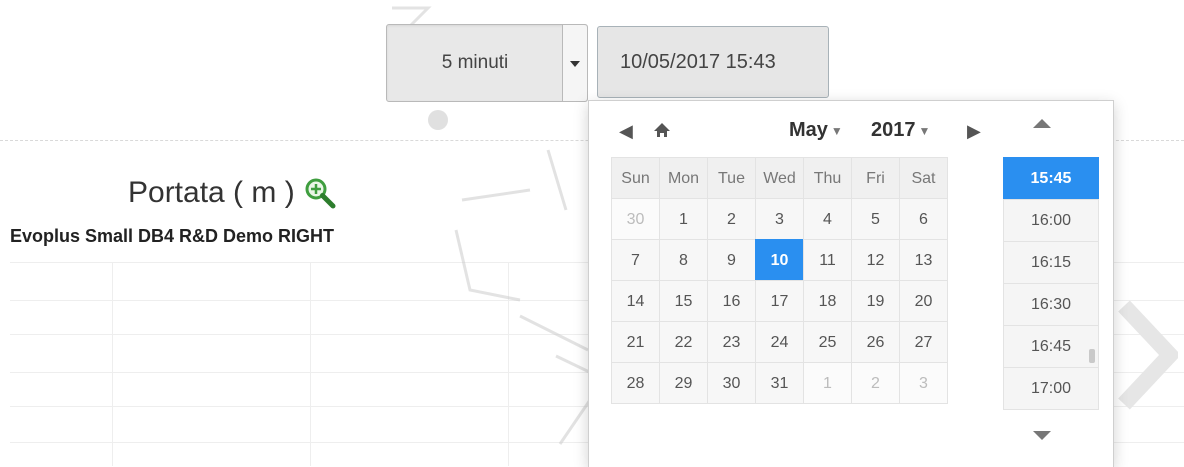 The width and height of the screenshot is (1184, 467). I want to click on calendar-day: 11, so click(827, 260).